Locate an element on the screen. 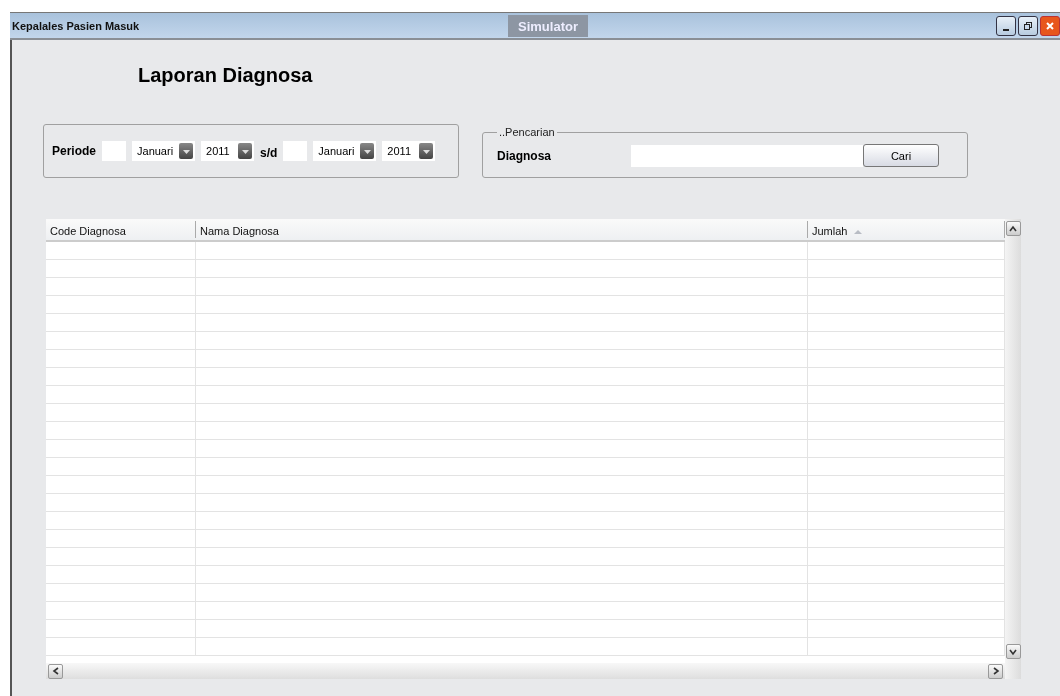 The image size is (1060, 696). horizontal-scrollbar is located at coordinates (525, 671).